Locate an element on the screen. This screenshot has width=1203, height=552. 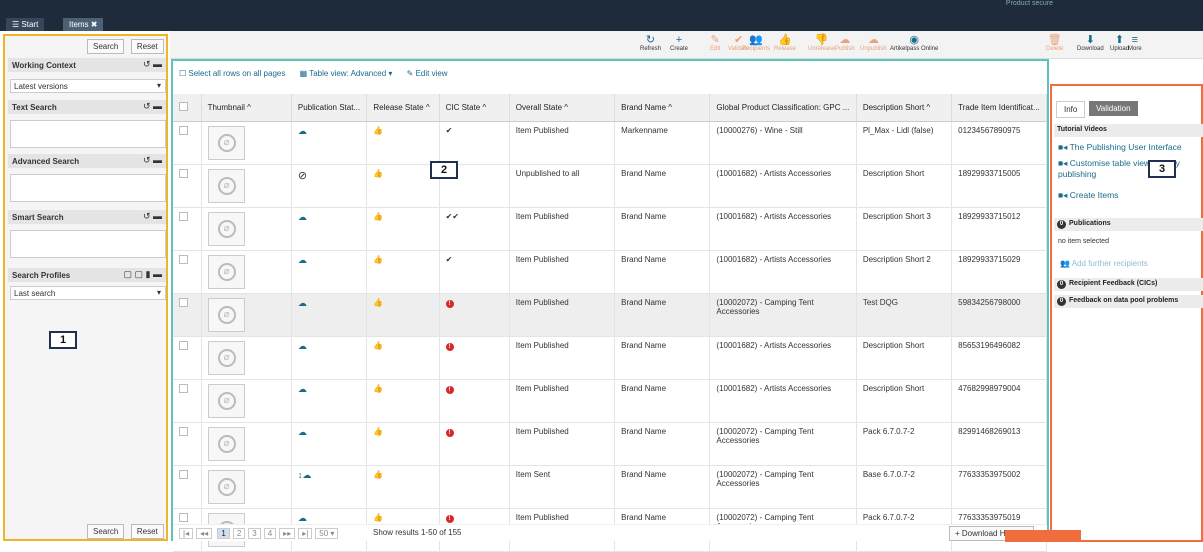
page-button: 2 is located at coordinates (239, 533).